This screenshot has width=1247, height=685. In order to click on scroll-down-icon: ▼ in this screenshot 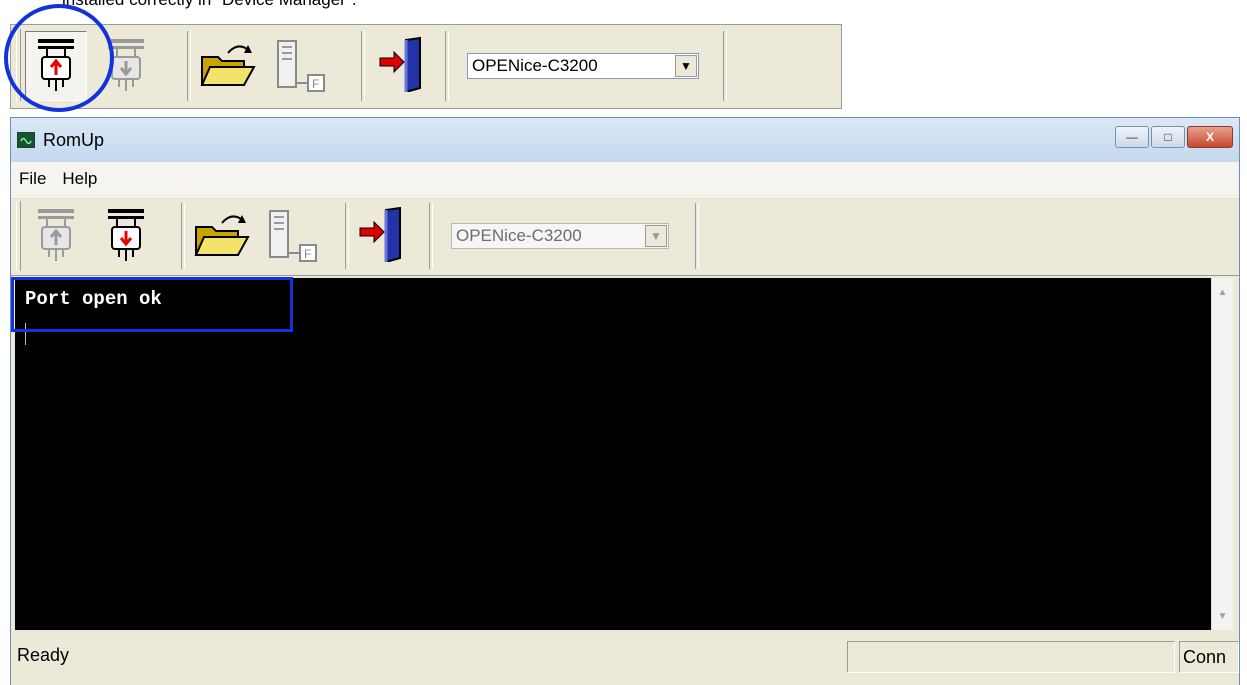, I will do `click(1222, 616)`.